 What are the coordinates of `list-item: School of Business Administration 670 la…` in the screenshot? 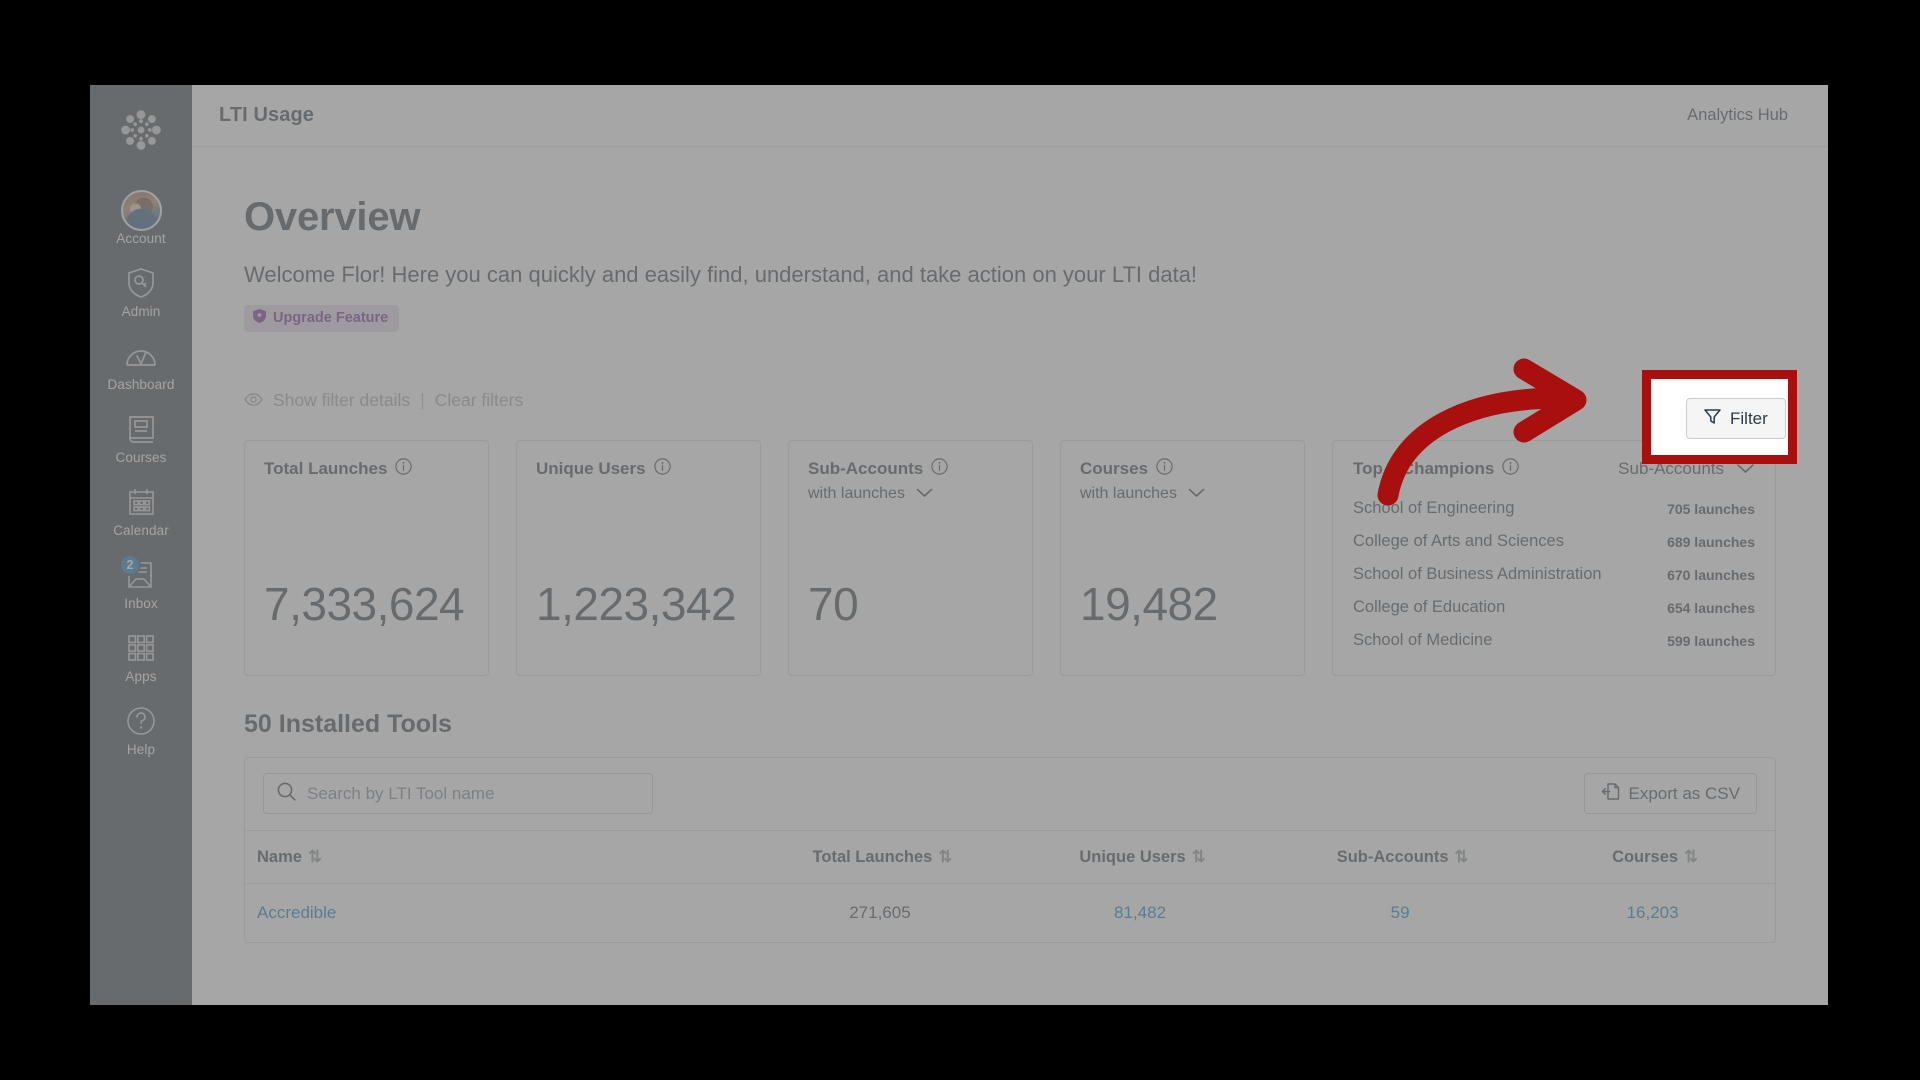 It's located at (1554, 574).